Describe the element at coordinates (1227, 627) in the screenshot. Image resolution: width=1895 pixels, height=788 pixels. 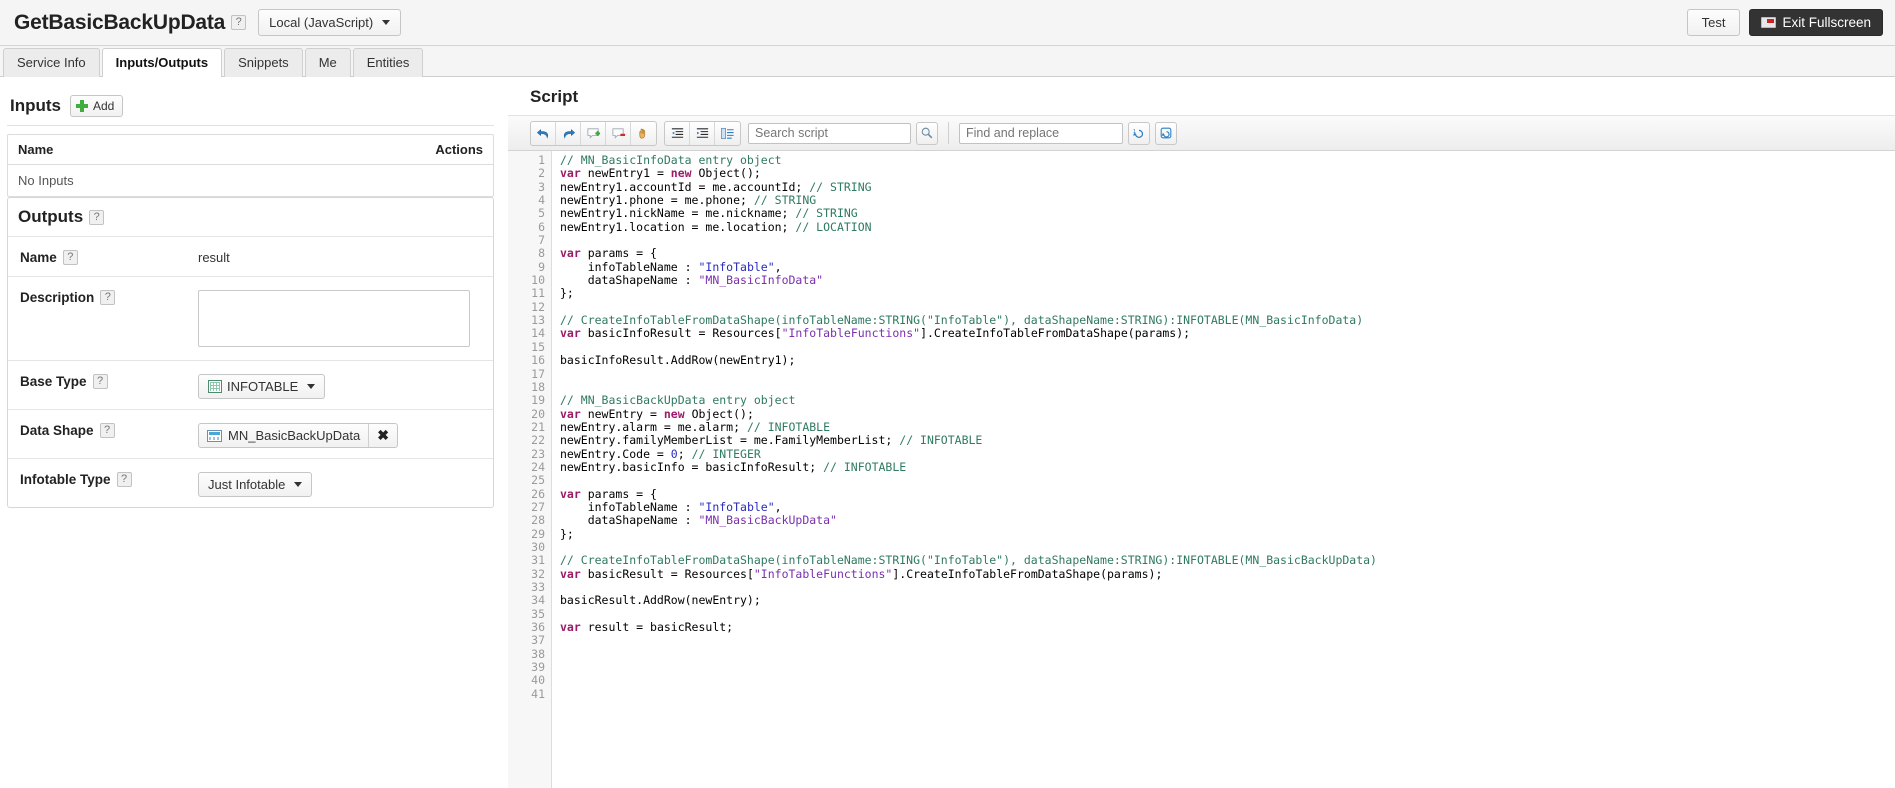
I see `code-line: var result = basicResult;` at that location.